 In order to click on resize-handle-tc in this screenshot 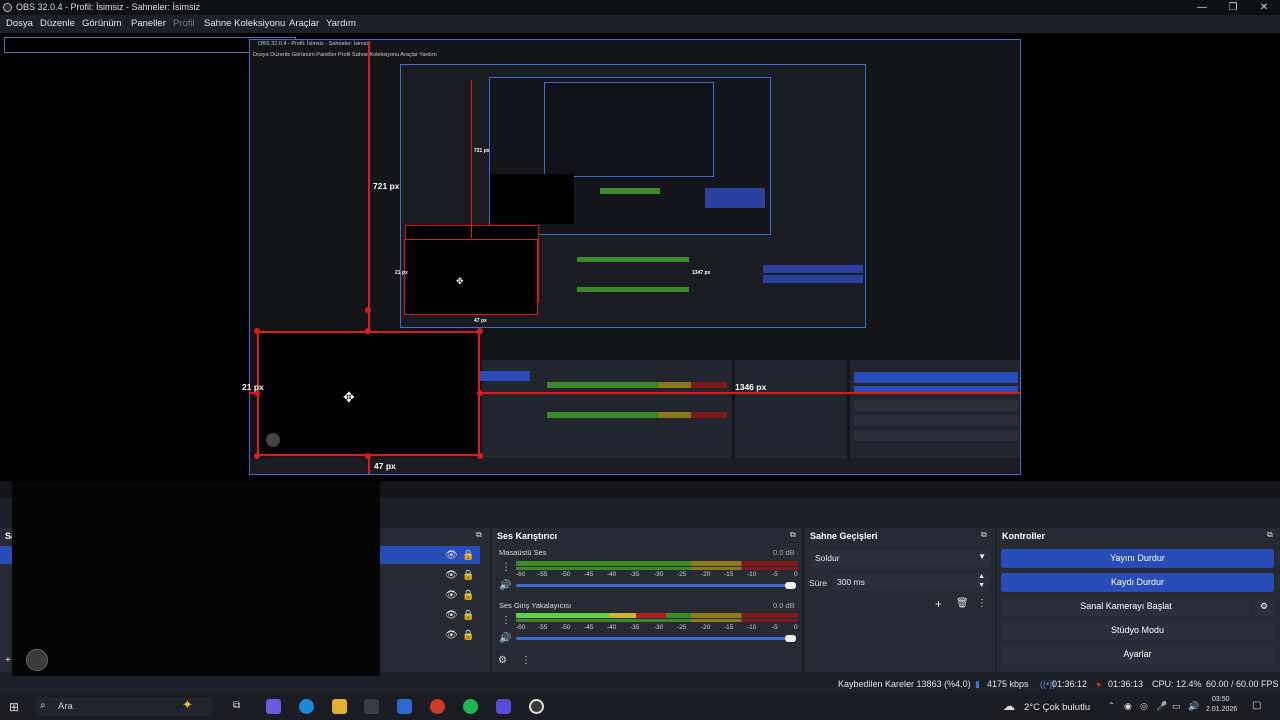, I will do `click(368, 331)`.